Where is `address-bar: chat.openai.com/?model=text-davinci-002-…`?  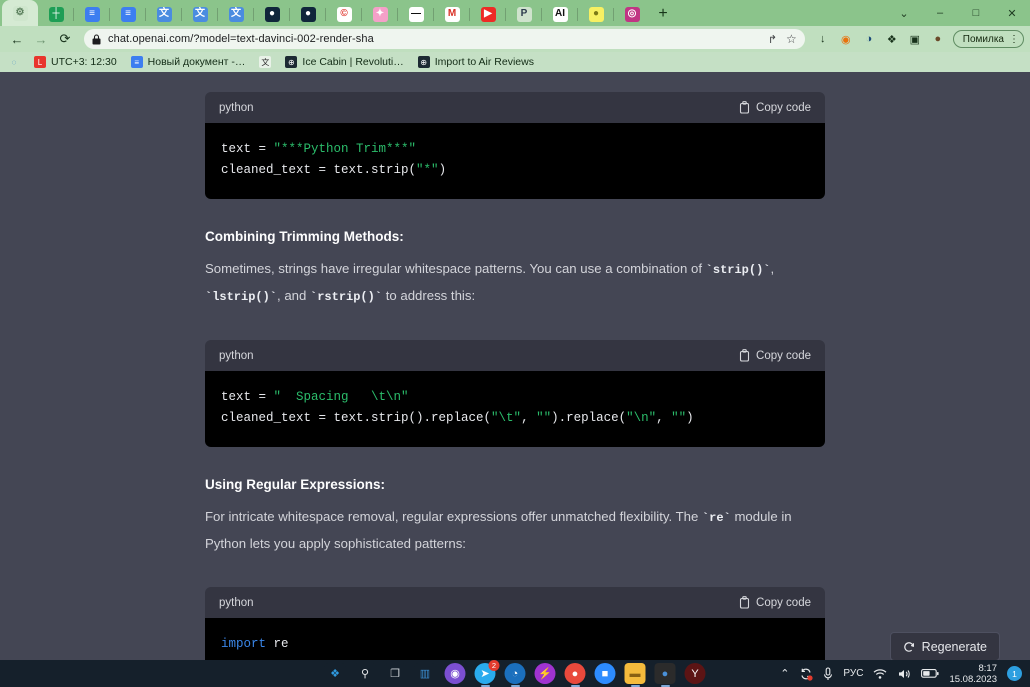 address-bar: chat.openai.com/?model=text-davinci-002-… is located at coordinates (444, 39).